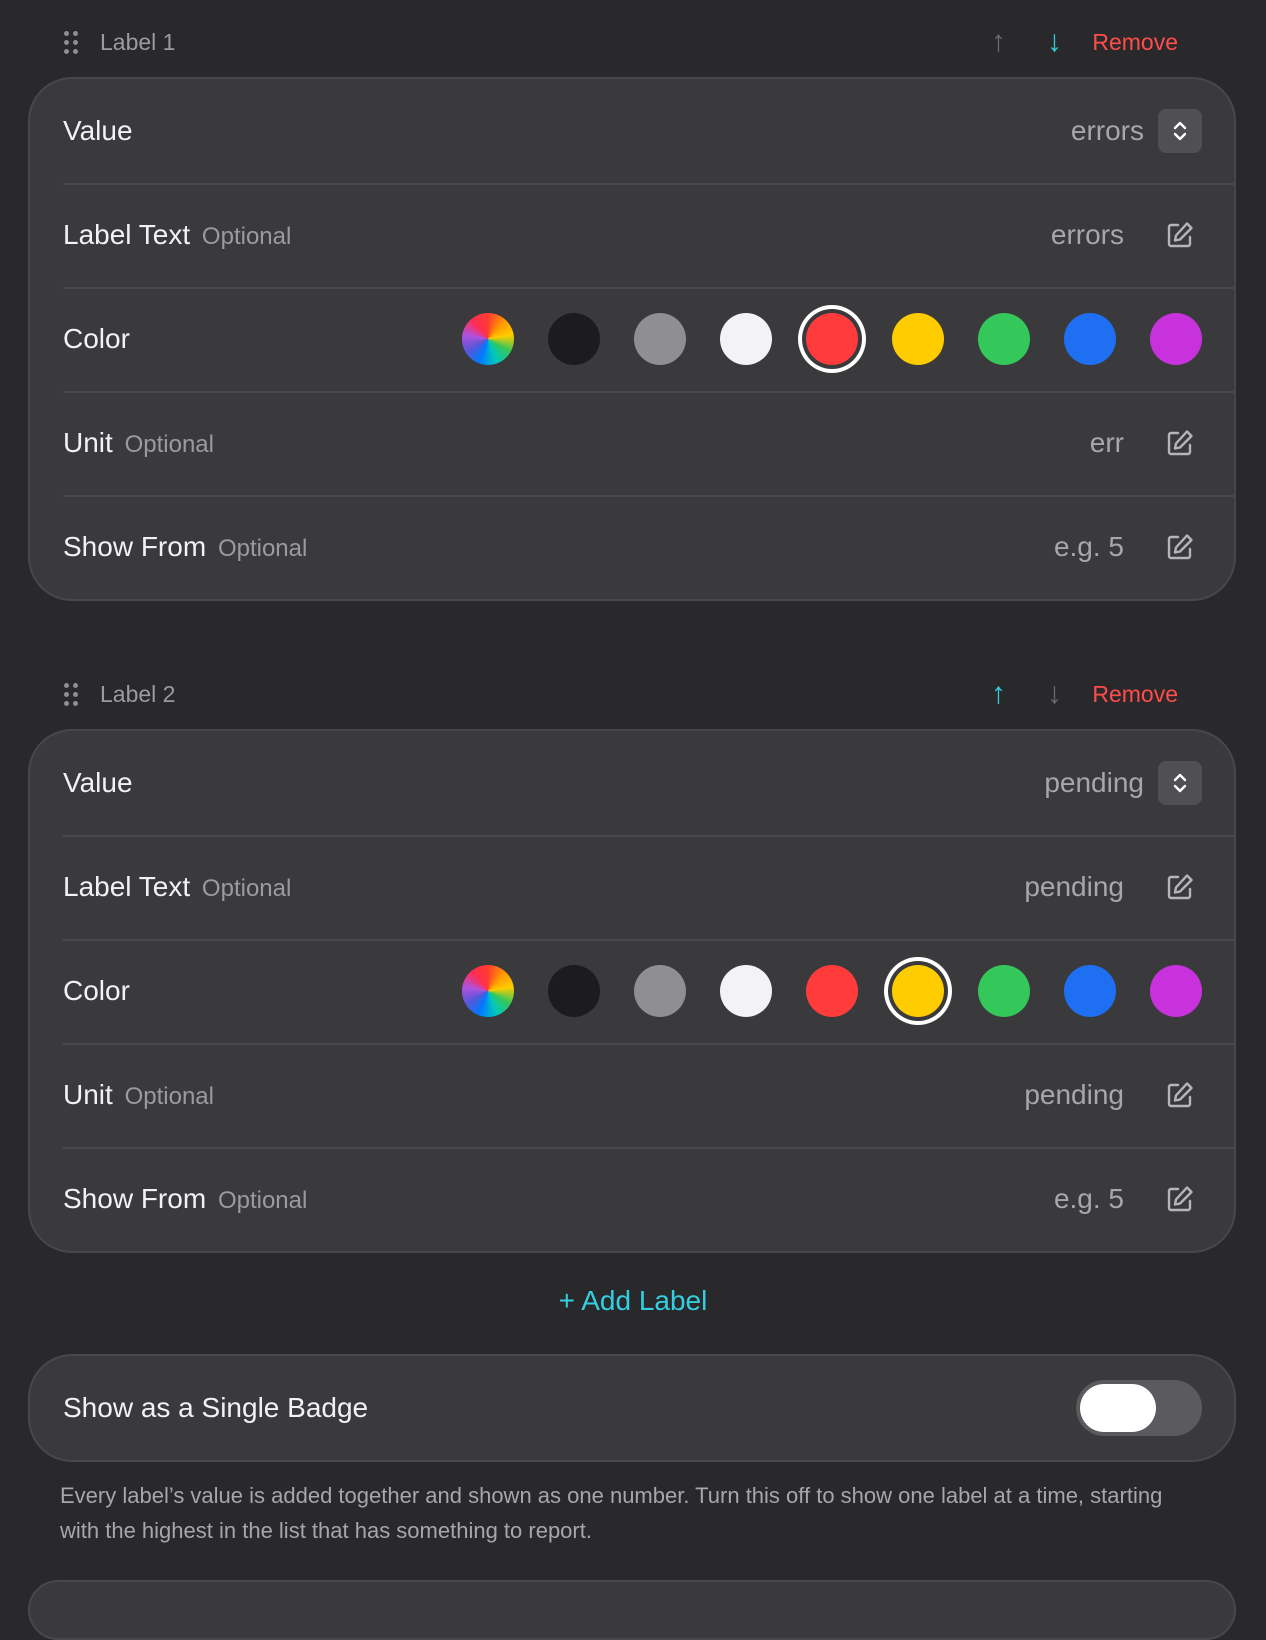 This screenshot has height=1640, width=1266. Describe the element at coordinates (1107, 443) in the screenshot. I see `unit-input: err` at that location.